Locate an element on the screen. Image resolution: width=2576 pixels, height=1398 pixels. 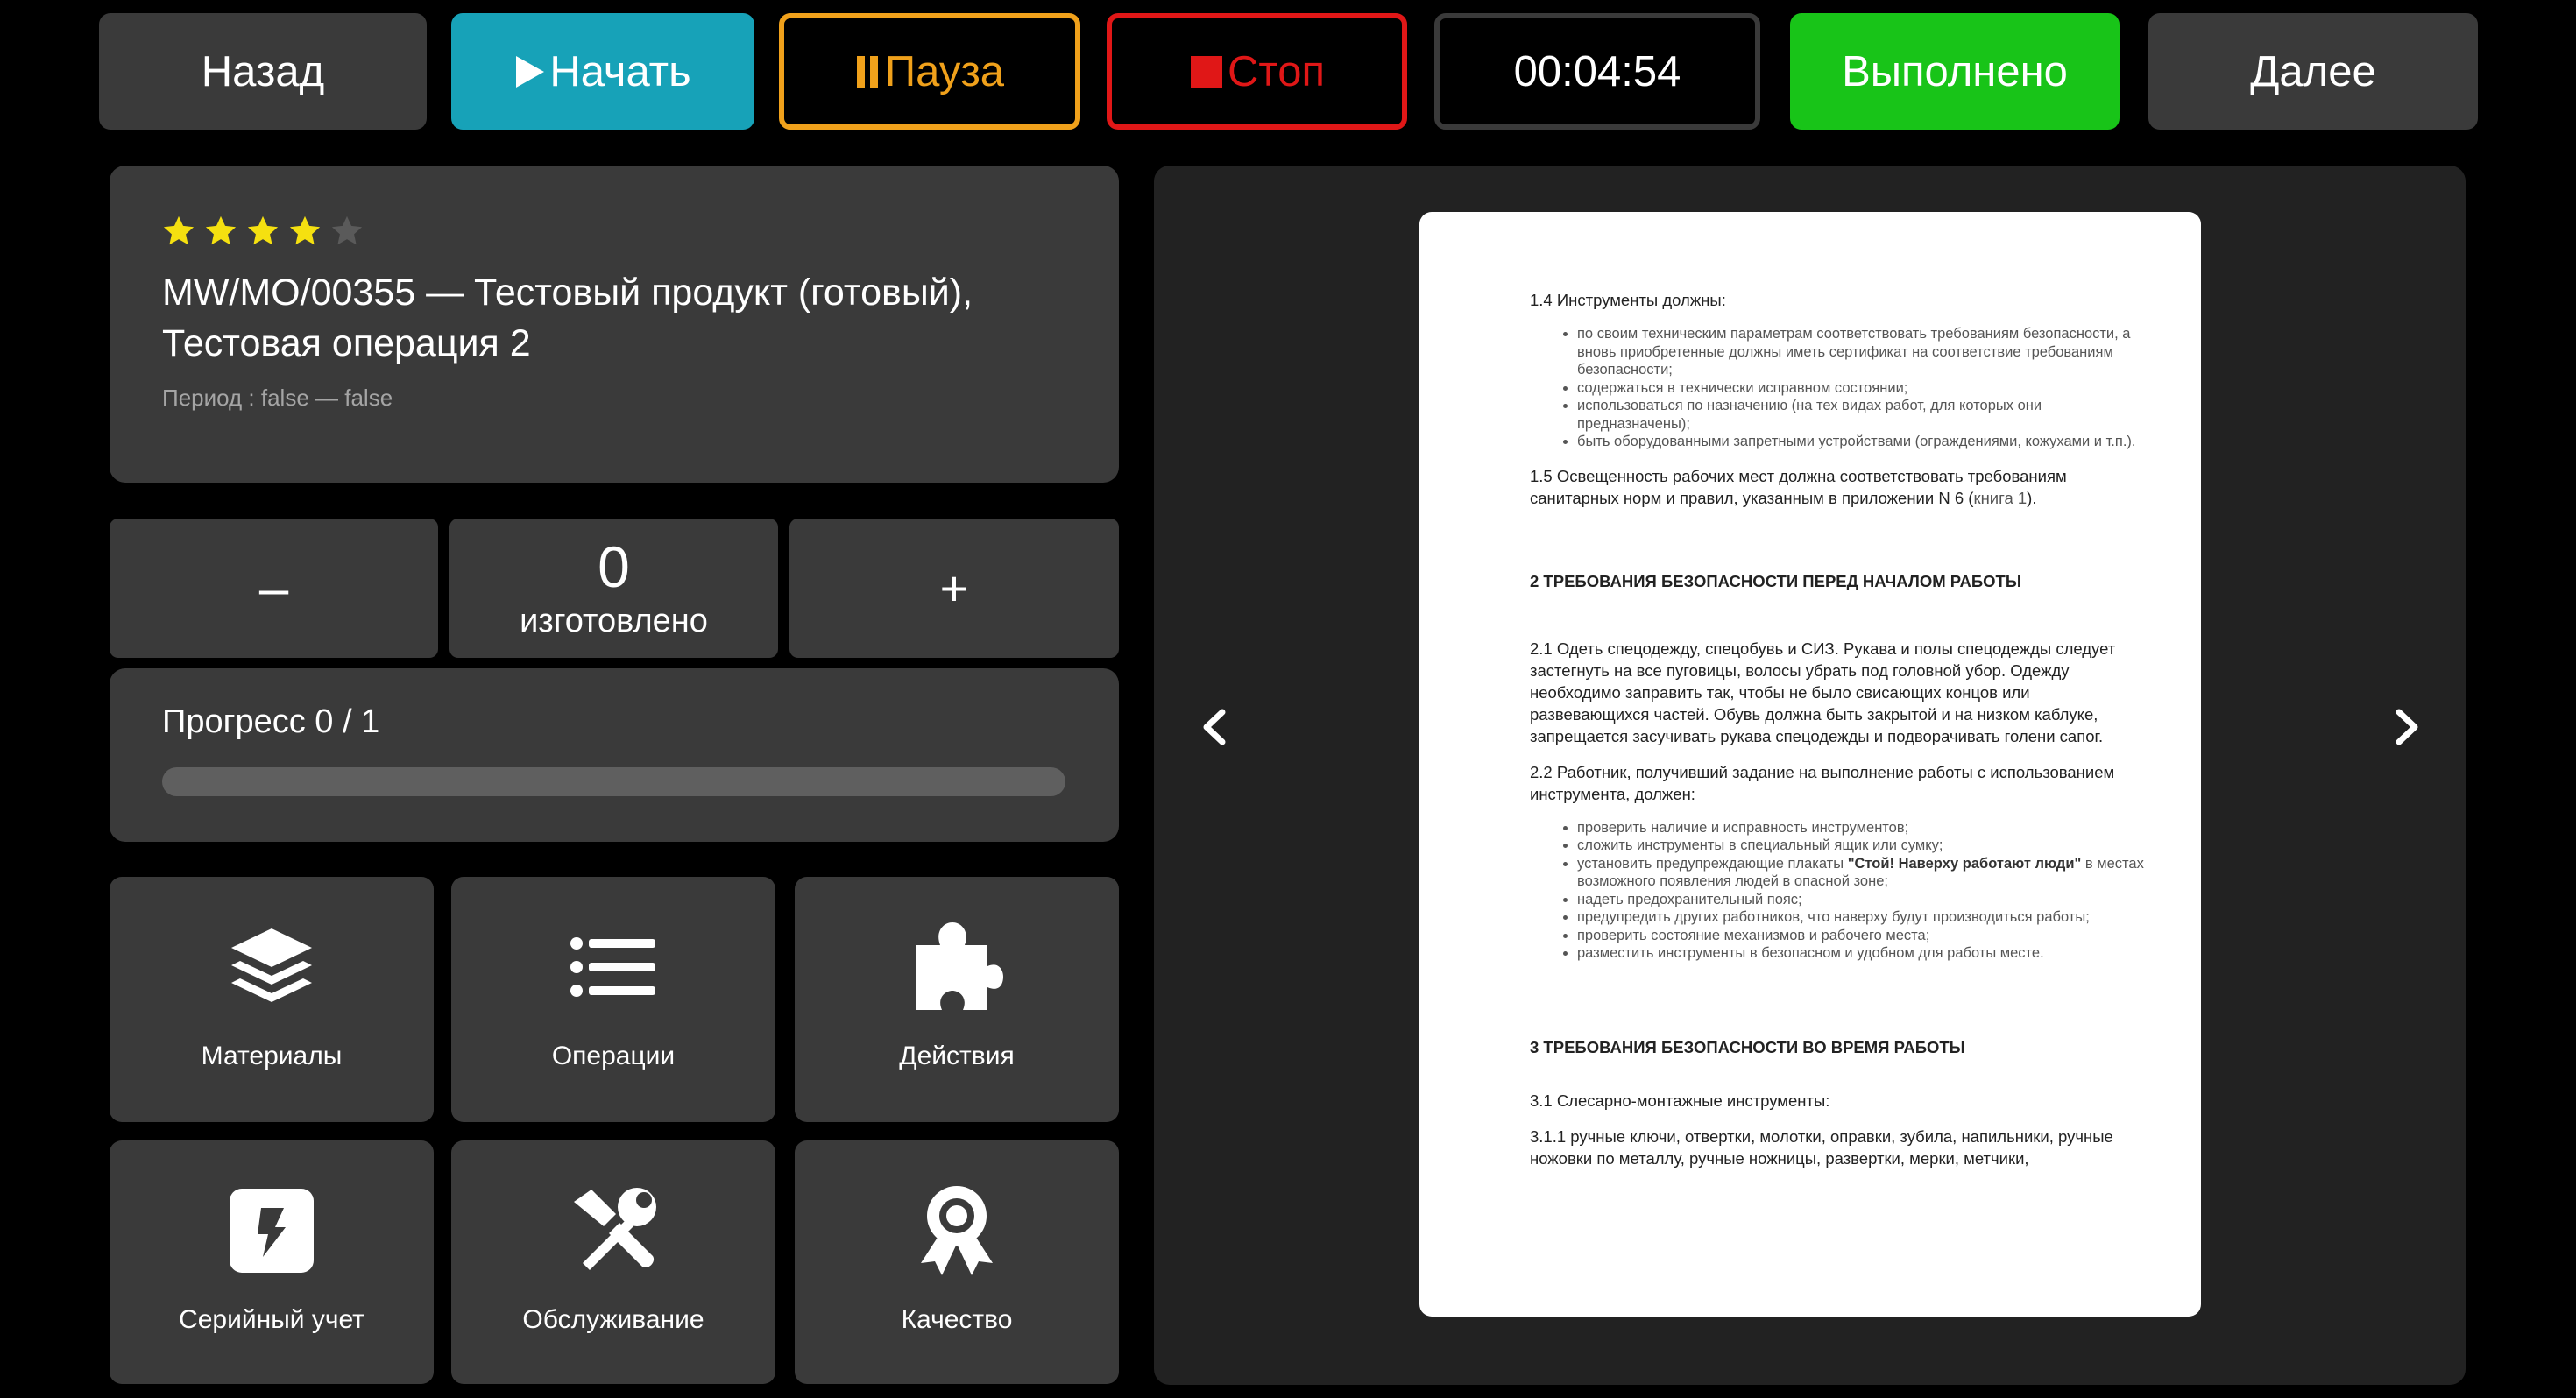
list-item: надеть предохранительный пояс; is located at coordinates (1862, 900).